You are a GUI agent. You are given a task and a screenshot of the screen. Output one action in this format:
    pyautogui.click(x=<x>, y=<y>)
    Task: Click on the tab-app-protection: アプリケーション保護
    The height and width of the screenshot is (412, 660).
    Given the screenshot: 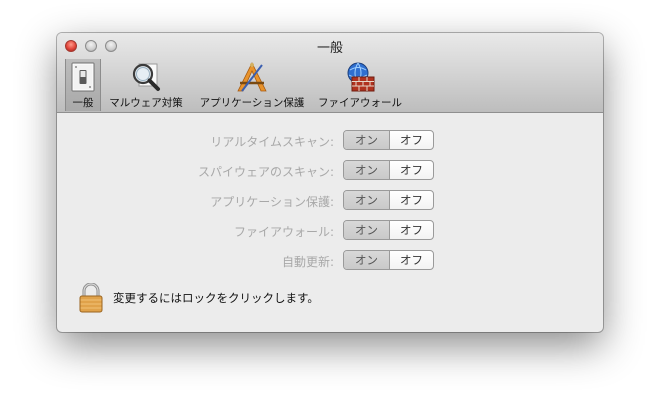 What is the action you would take?
    pyautogui.click(x=252, y=85)
    